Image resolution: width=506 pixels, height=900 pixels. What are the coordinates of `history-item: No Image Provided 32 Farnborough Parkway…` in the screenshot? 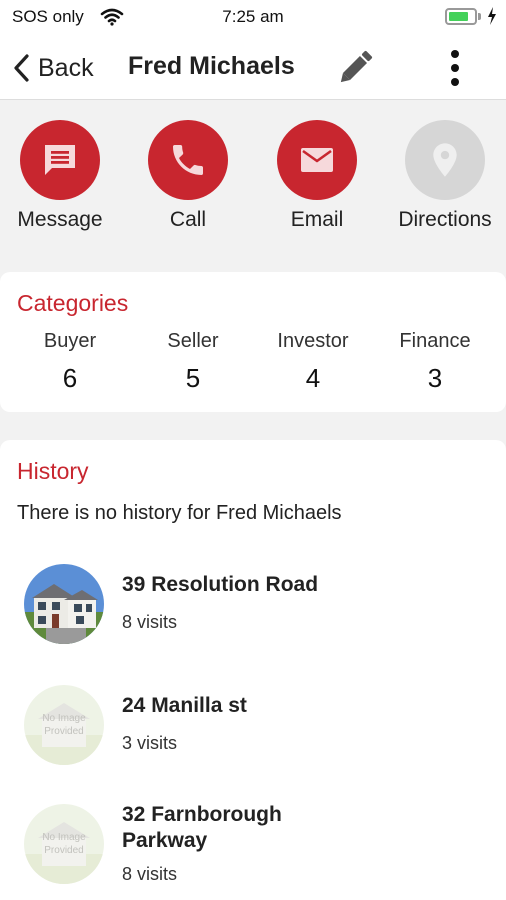 It's located at (253, 851).